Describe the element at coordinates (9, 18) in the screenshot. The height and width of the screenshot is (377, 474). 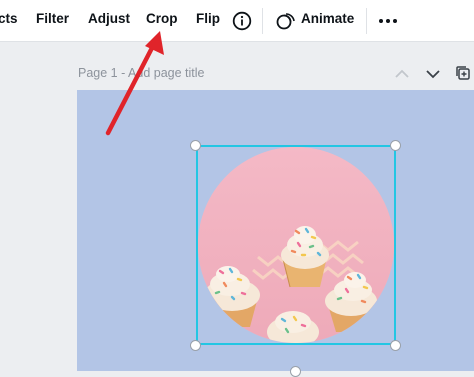
I see `effects-button: cts` at that location.